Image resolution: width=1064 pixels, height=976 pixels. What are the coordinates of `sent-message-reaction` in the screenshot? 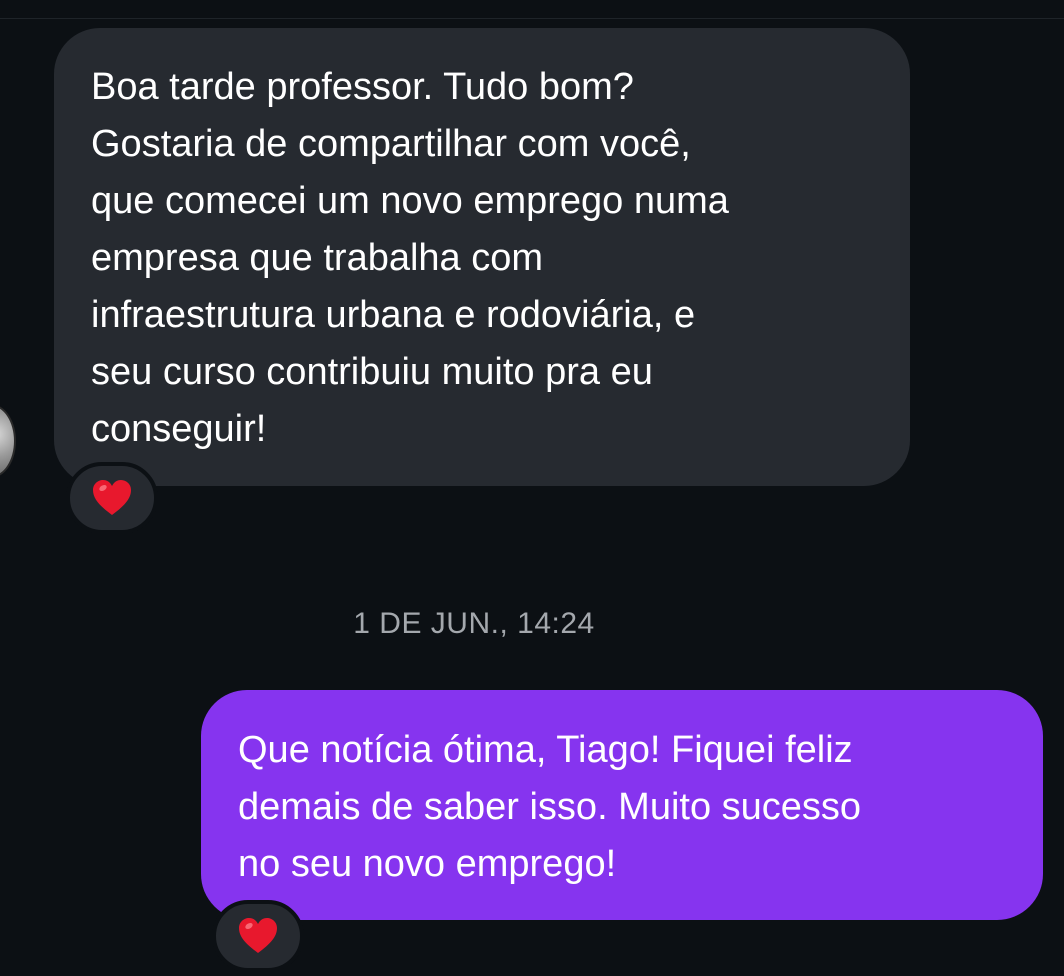 It's located at (258, 936).